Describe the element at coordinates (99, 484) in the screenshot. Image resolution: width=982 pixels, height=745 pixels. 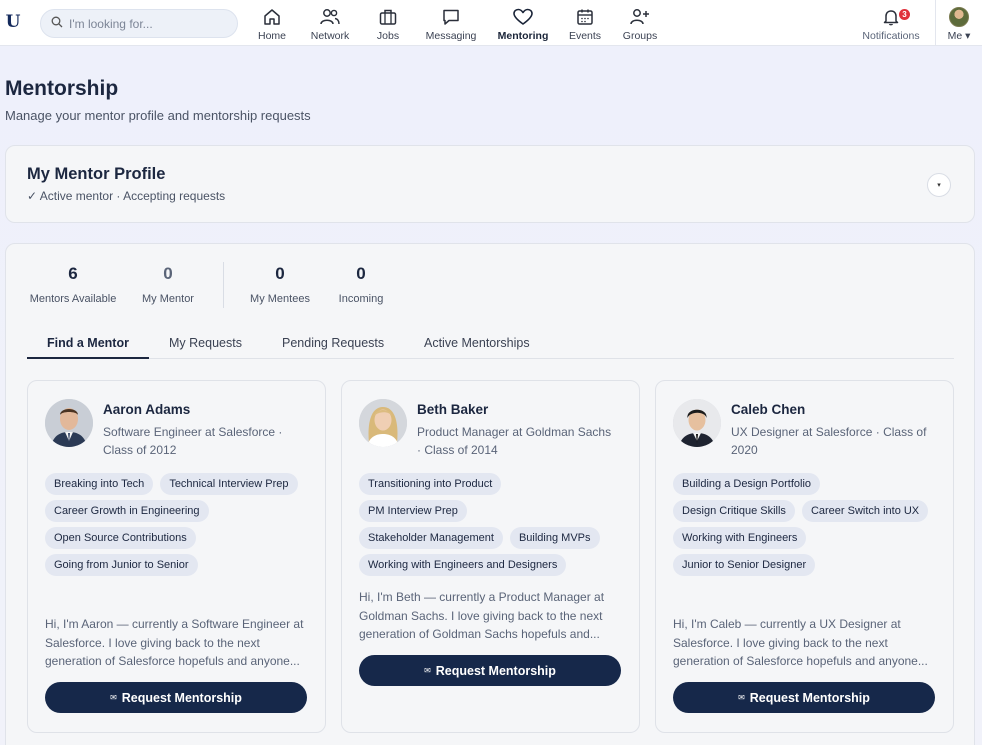
I see `mentor-tag: Breaking into Tech` at that location.